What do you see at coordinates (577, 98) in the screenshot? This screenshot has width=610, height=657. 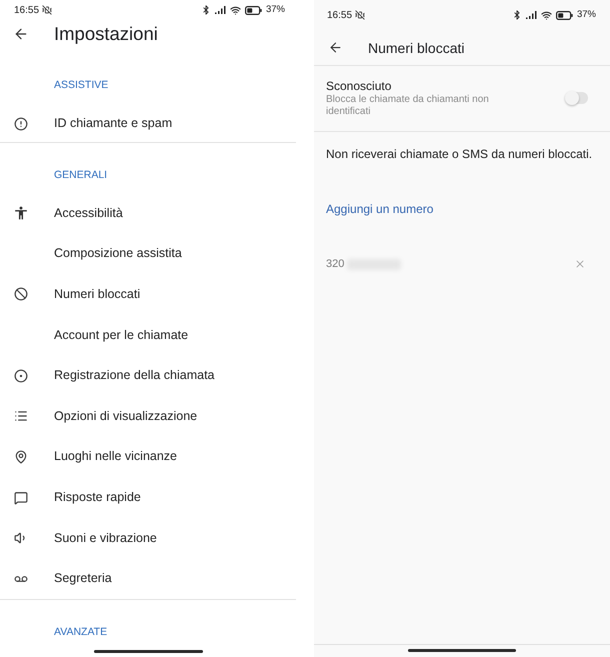 I see `toggle-switch` at bounding box center [577, 98].